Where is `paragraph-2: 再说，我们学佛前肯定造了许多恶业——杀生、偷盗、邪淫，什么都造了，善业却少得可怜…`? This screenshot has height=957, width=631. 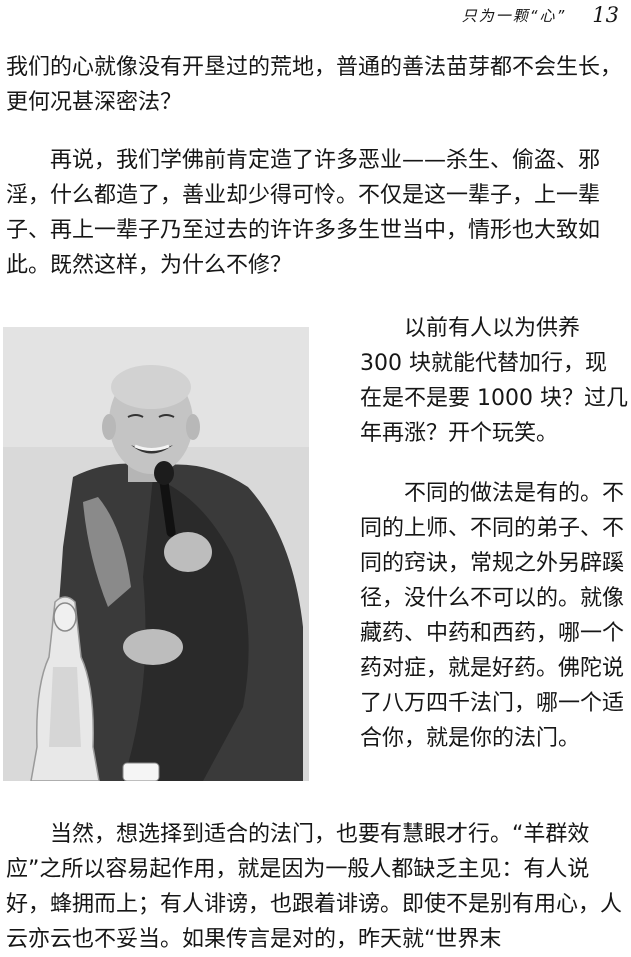
paragraph-2: 再说，我们学佛前肯定造了许多恶业——杀生、偷盗、邪淫，什么都造了，善业却少得可怜… is located at coordinates (303, 213).